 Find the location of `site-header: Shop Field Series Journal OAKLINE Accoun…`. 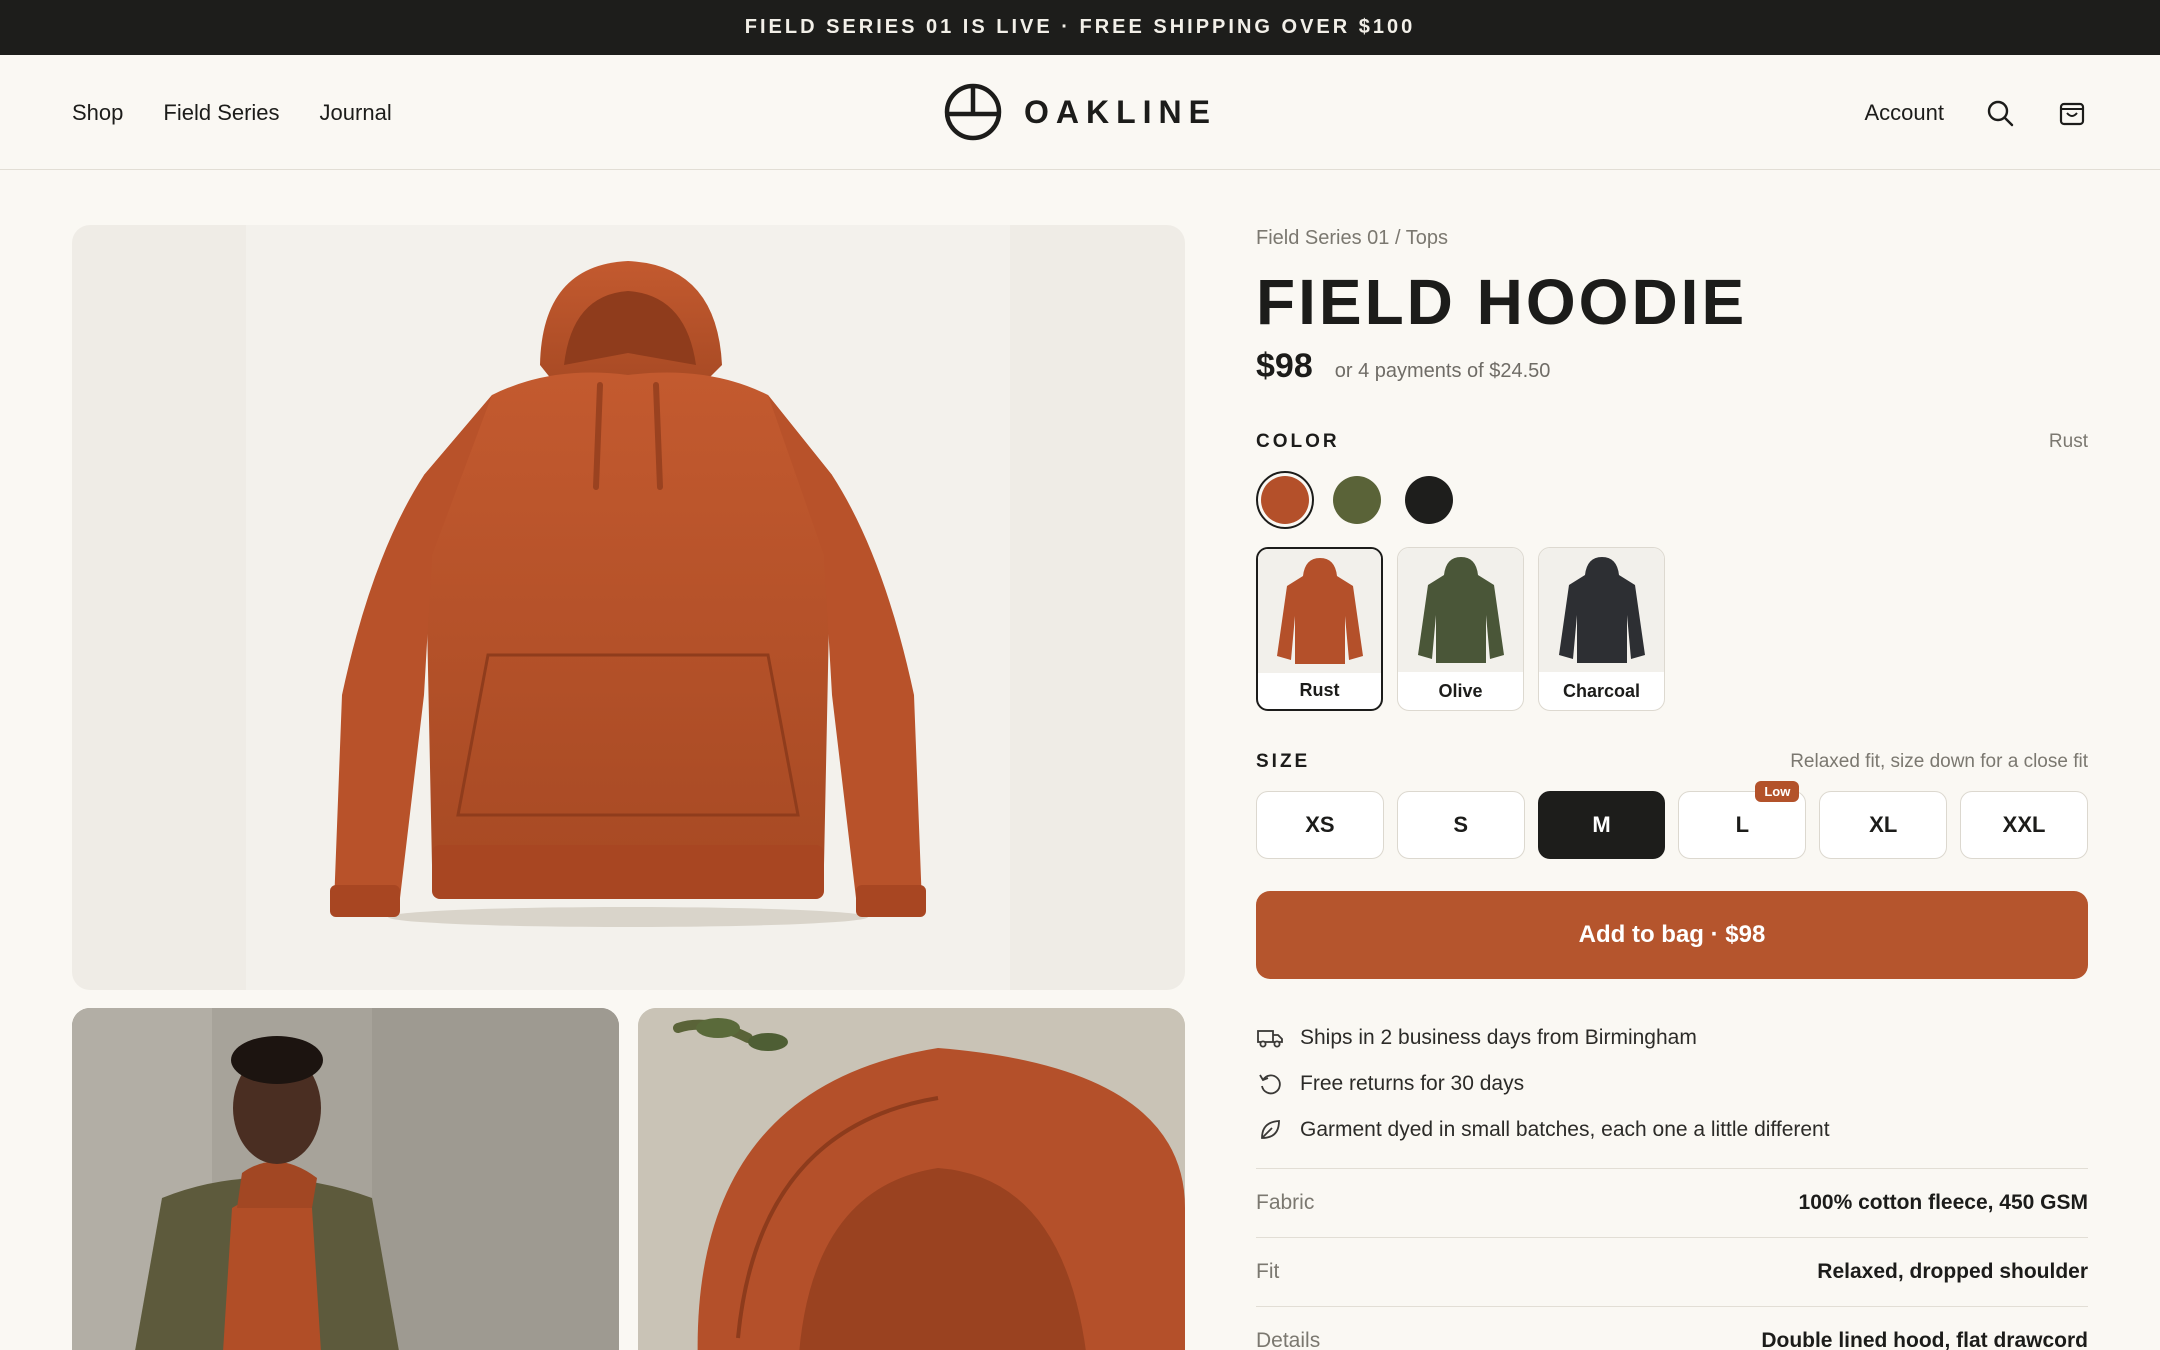

site-header: Shop Field Series Journal OAKLINE Accoun… is located at coordinates (1080, 112).